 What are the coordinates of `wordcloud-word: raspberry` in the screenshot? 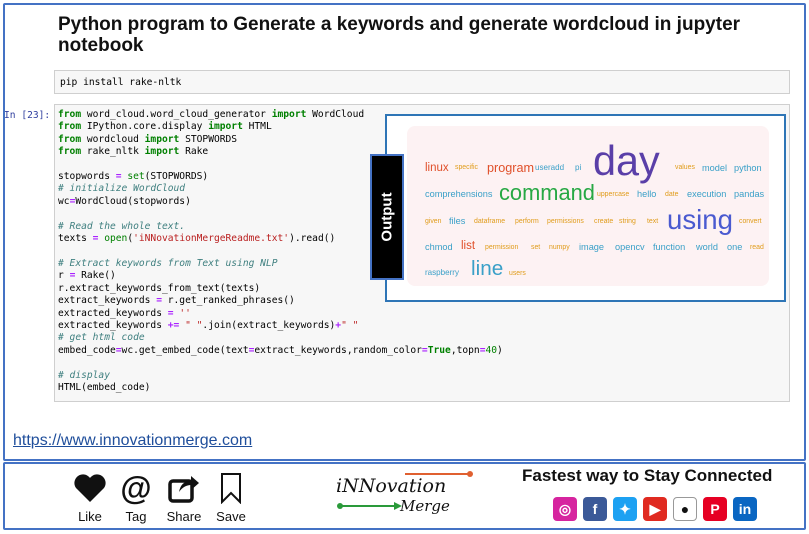 It's located at (442, 272).